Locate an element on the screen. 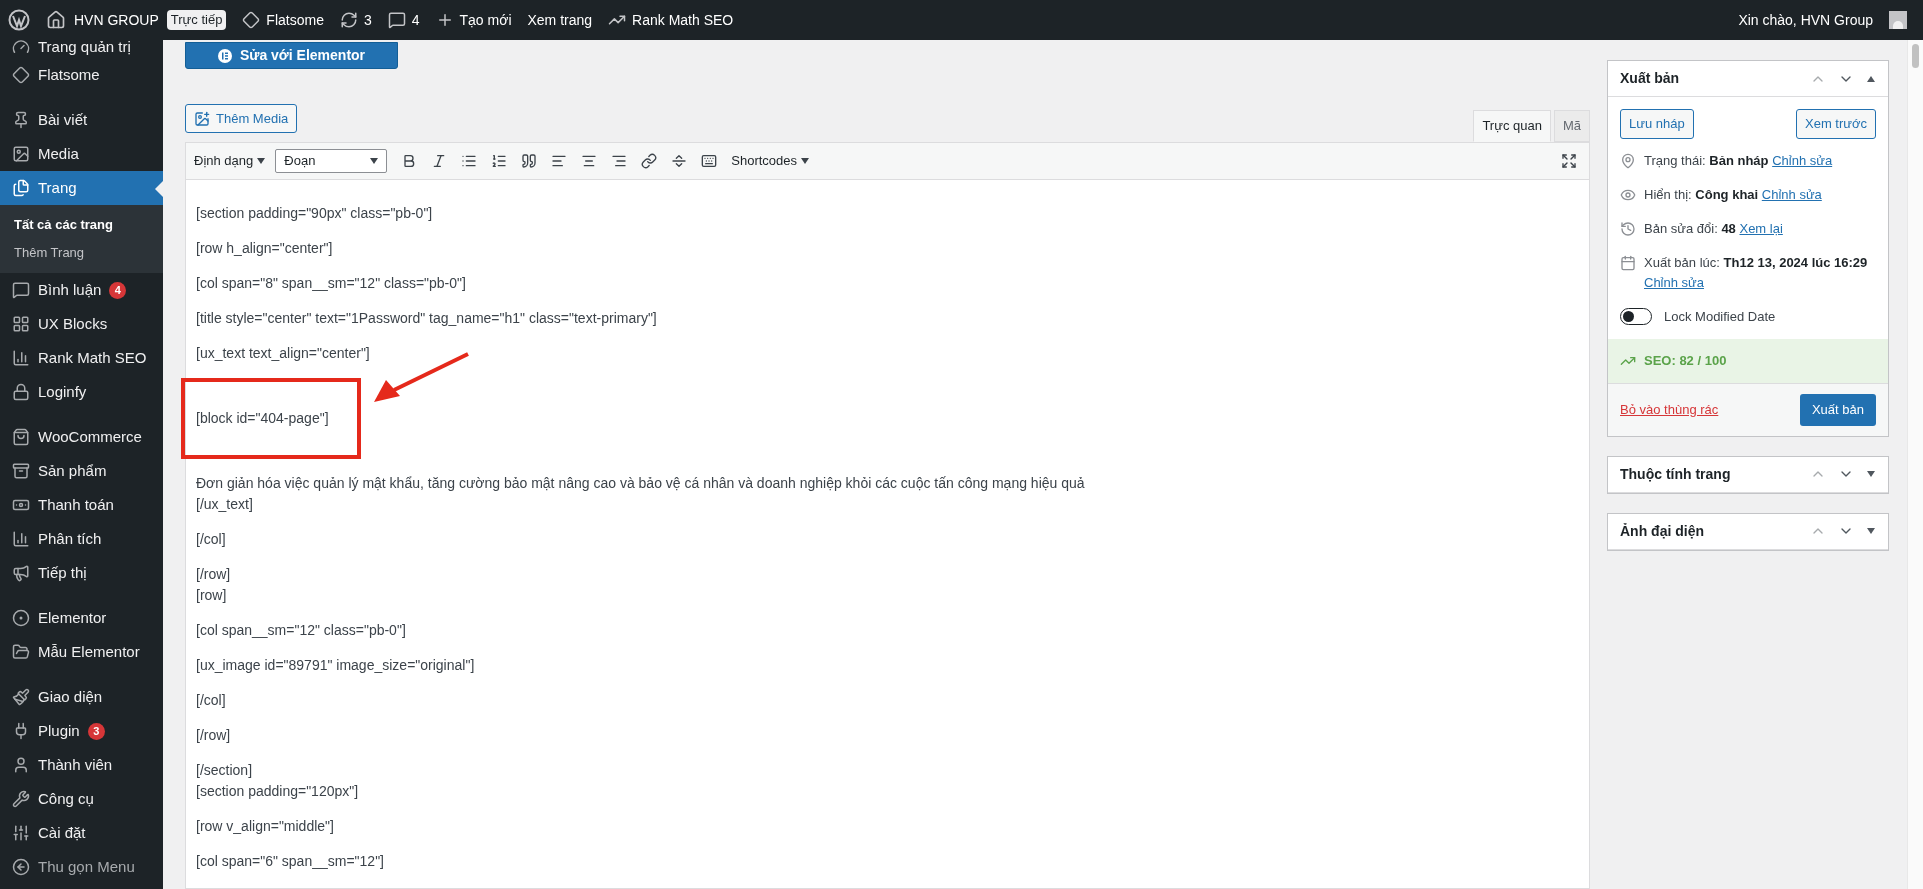 The height and width of the screenshot is (889, 1923). editor-paragraph: [/col] is located at coordinates (211, 539).